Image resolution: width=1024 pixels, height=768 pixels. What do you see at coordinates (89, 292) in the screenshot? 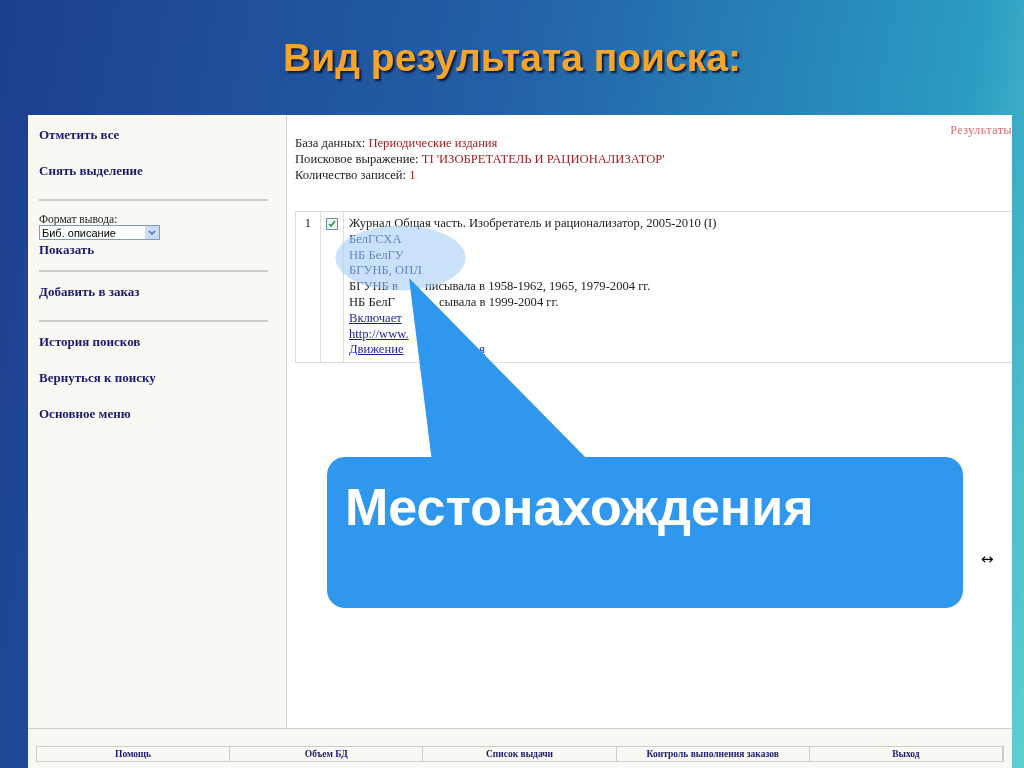
I see `sidebar-link: Добавить в заказ` at bounding box center [89, 292].